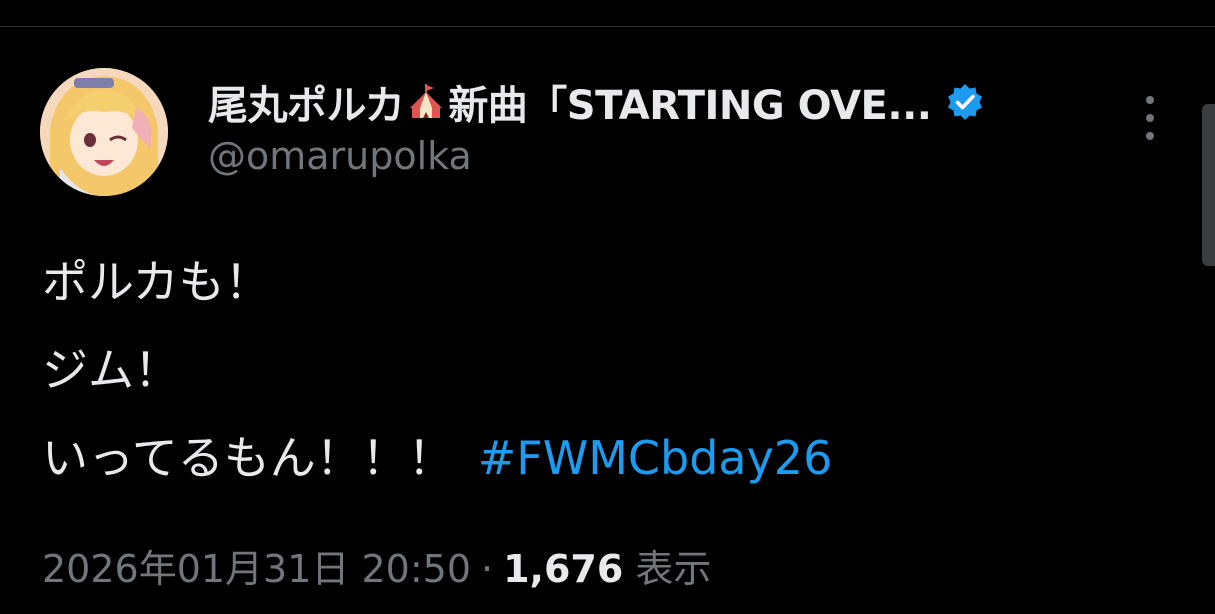  I want to click on tweet-text-line-3: いってるもん！！！ #FWMCbday26, so click(607, 458).